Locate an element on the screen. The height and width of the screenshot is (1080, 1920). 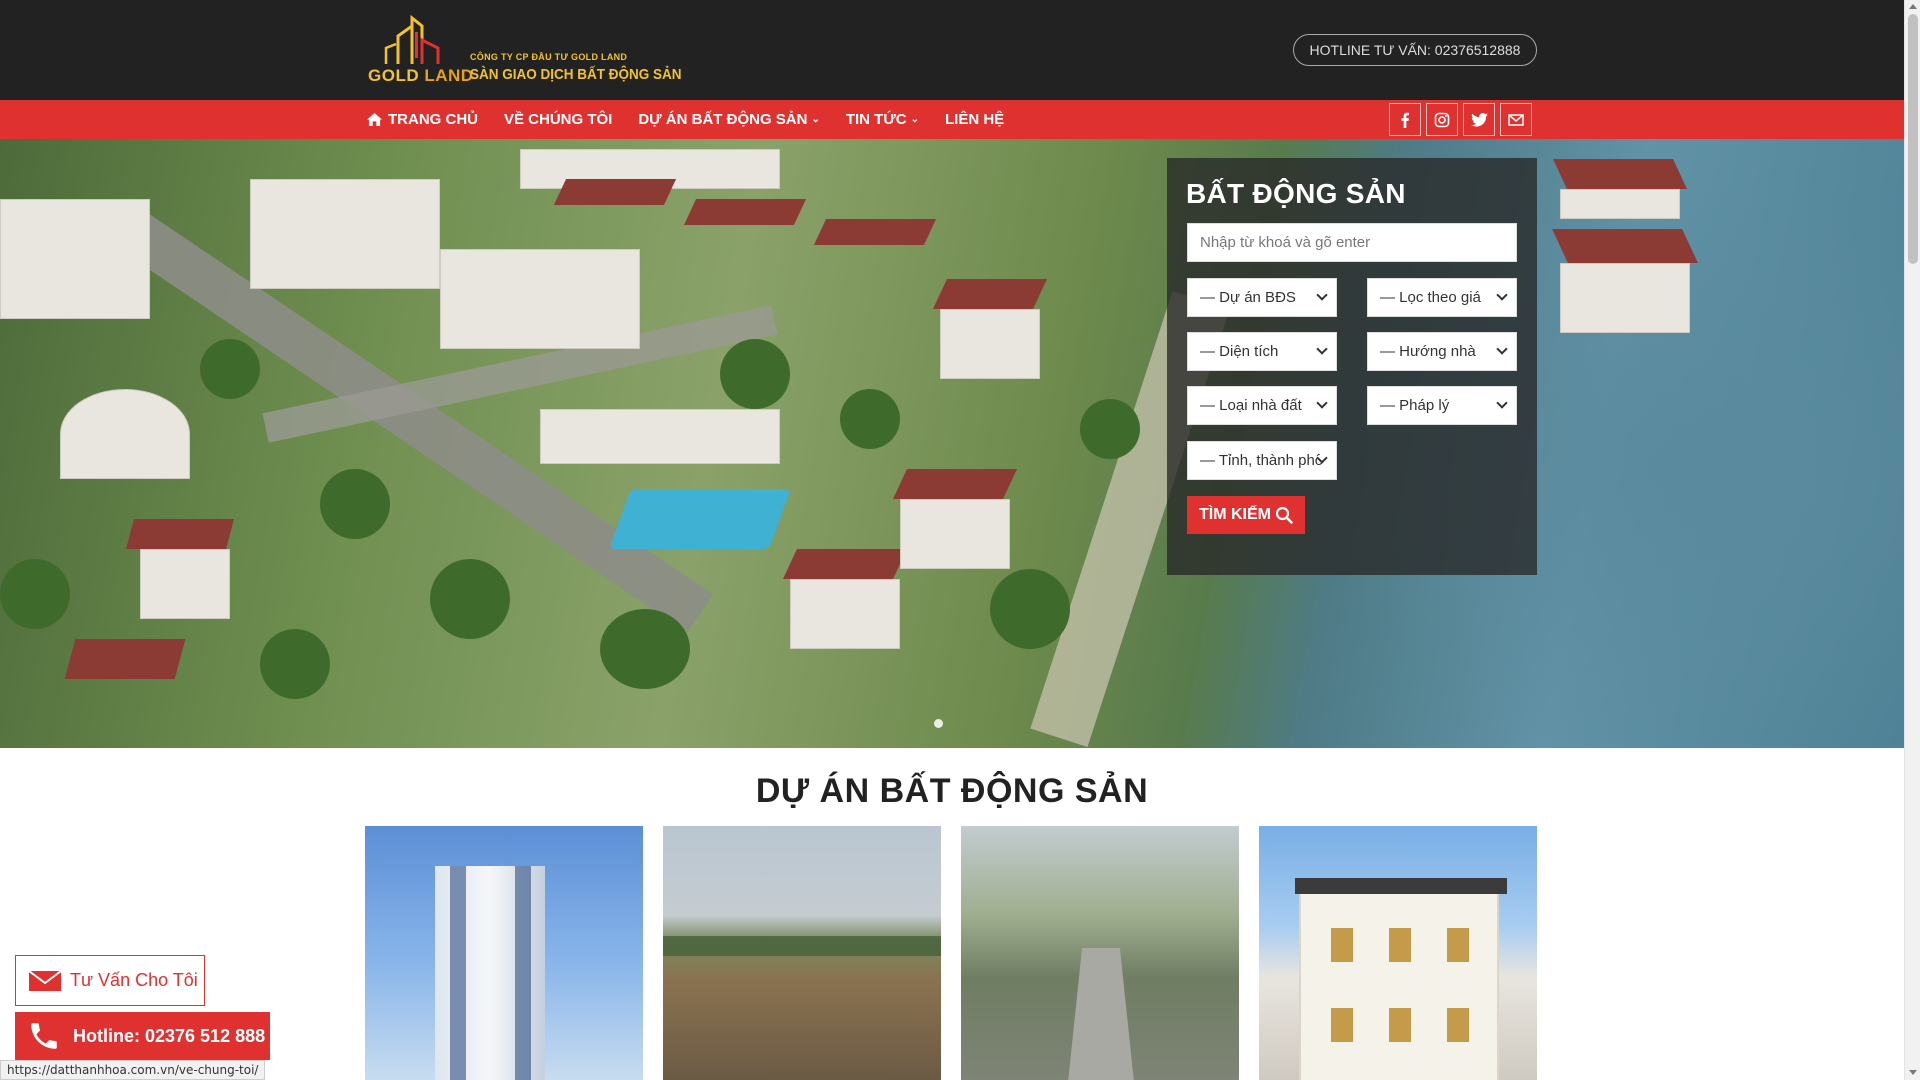
nav-item-label: LIÊN HỆ is located at coordinates (975, 119).